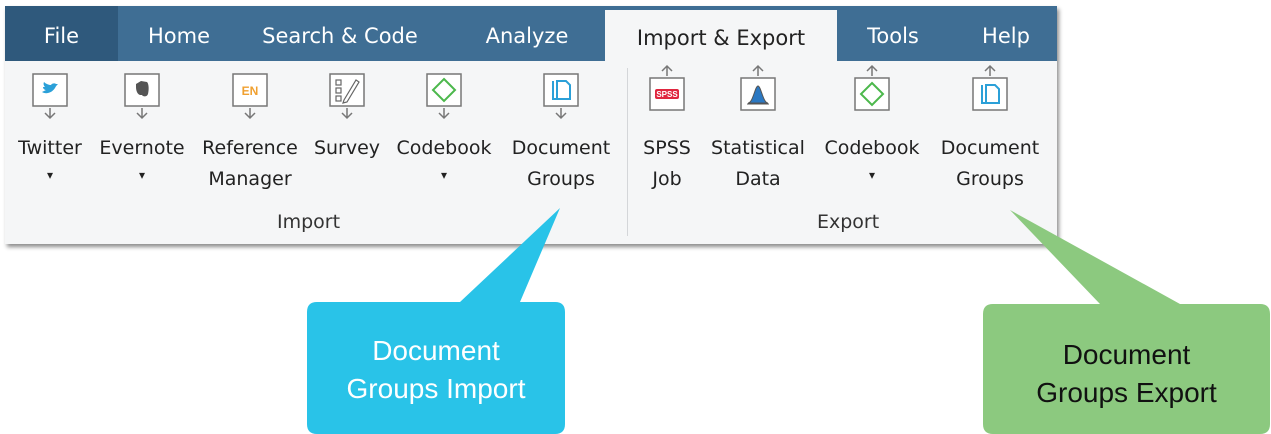  Describe the element at coordinates (436, 388) in the screenshot. I see `callout-line: Groups Import` at that location.